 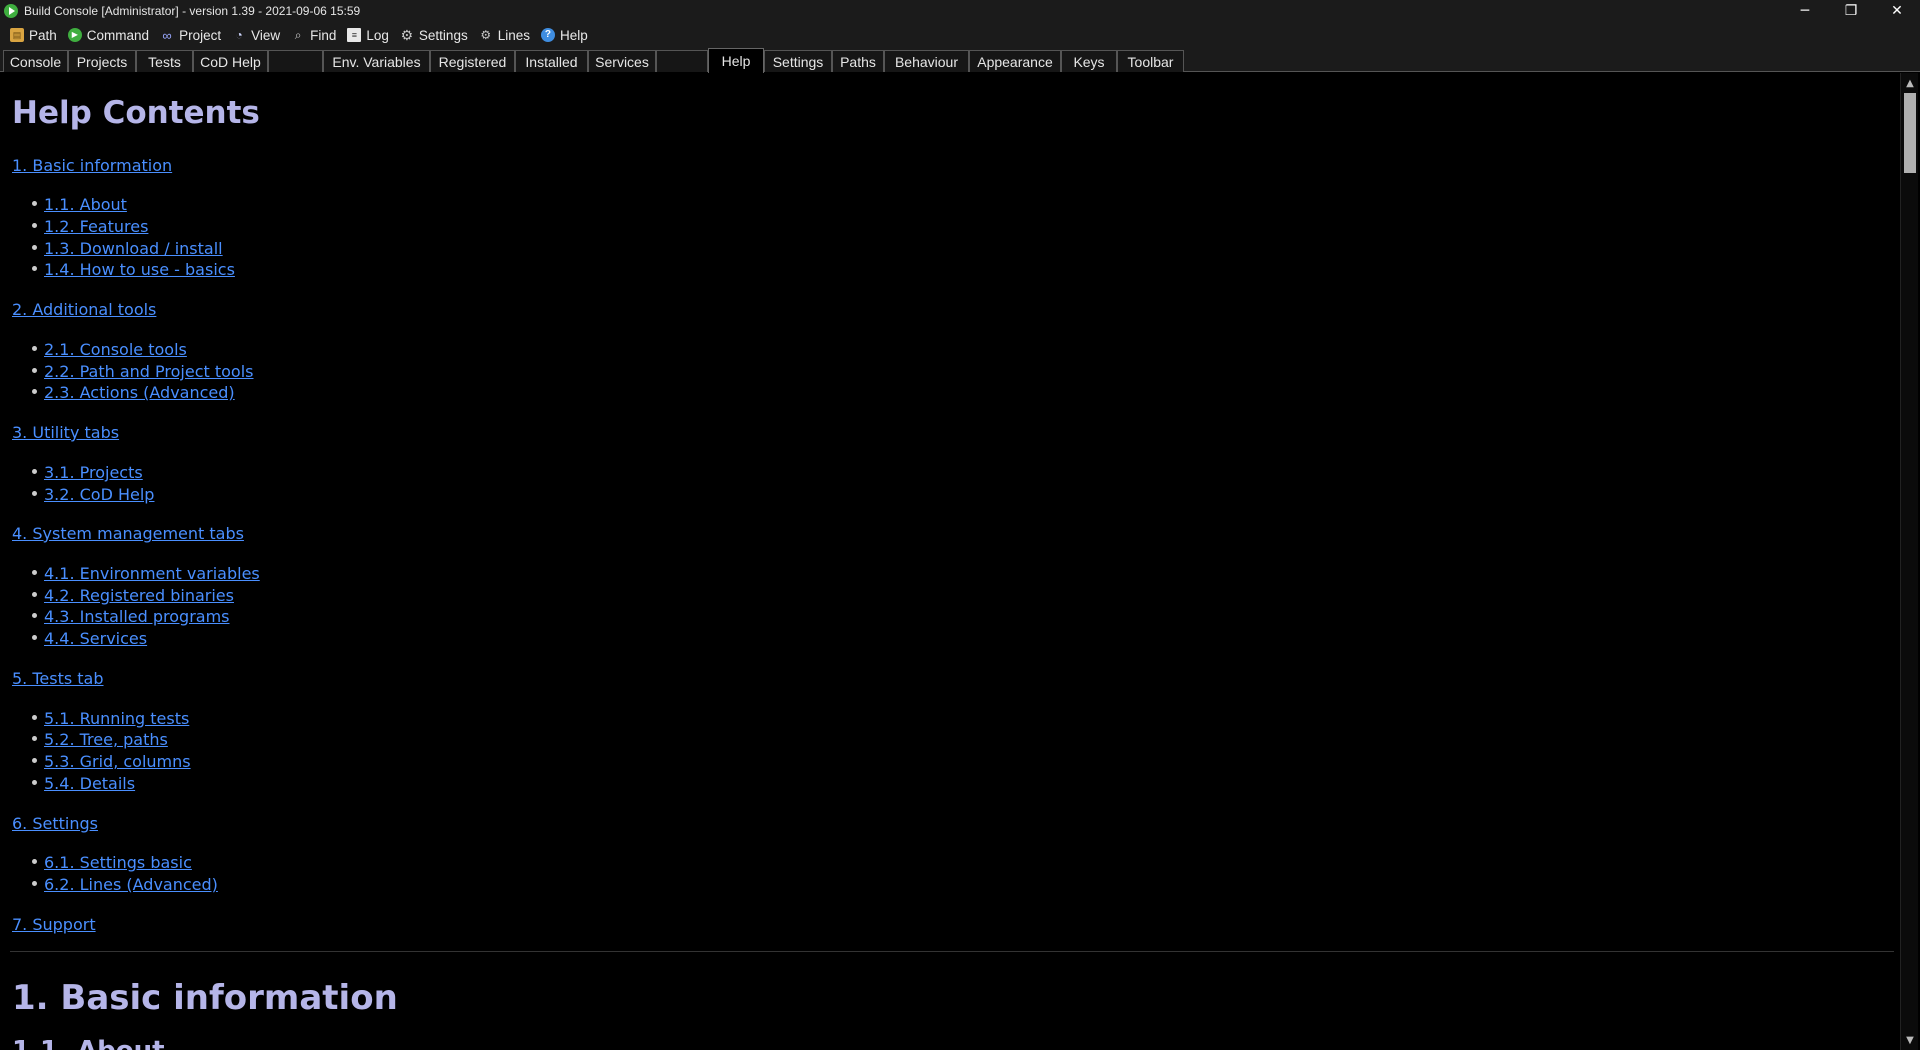 I want to click on toc-subitem-link: 6.2. Lines (Advanced), so click(x=131, y=884).